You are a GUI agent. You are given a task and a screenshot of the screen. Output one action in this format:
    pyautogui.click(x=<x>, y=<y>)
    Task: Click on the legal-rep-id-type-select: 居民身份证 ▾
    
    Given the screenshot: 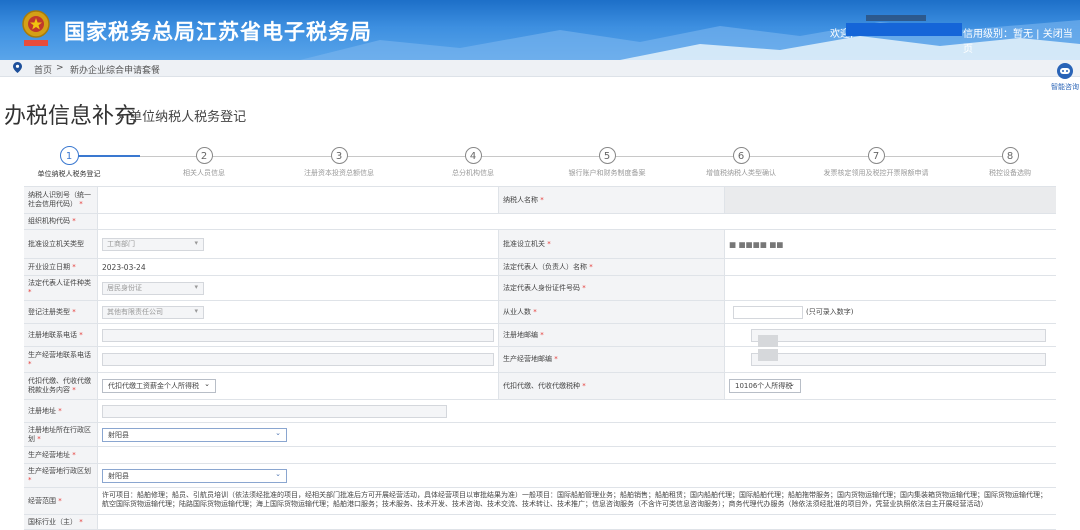 What is the action you would take?
    pyautogui.click(x=153, y=288)
    